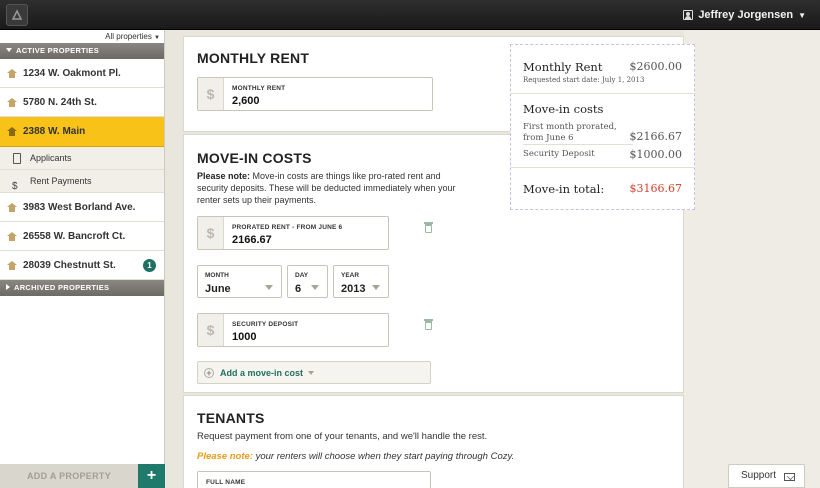  Describe the element at coordinates (315, 94) in the screenshot. I see `monthly-rent-input: $ MONTHLY RENT 2,600` at that location.